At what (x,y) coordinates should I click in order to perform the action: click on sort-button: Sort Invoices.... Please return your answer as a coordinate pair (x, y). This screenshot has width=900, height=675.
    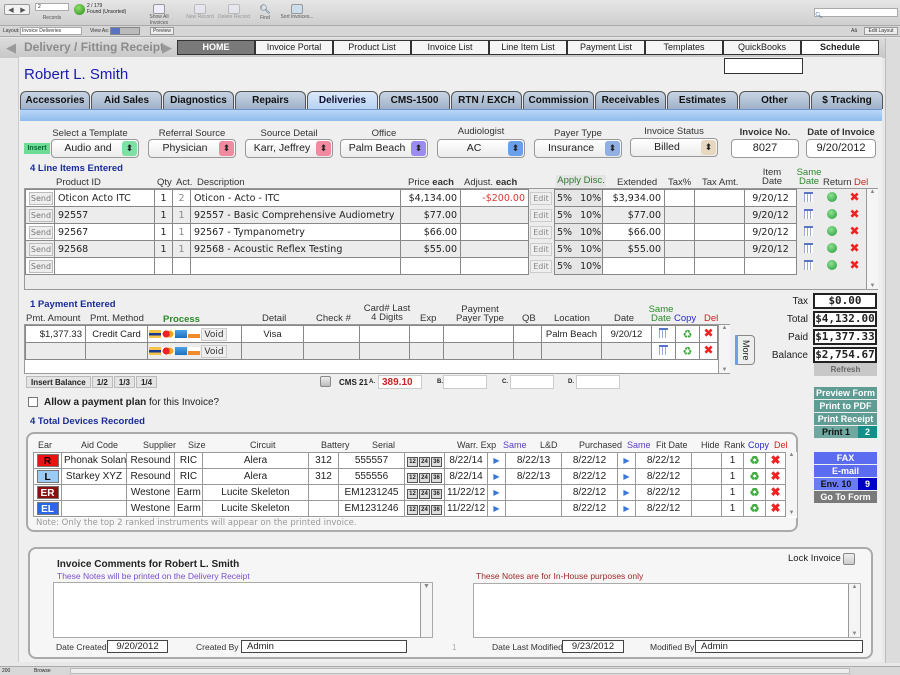
    Looking at the image, I should click on (297, 12).